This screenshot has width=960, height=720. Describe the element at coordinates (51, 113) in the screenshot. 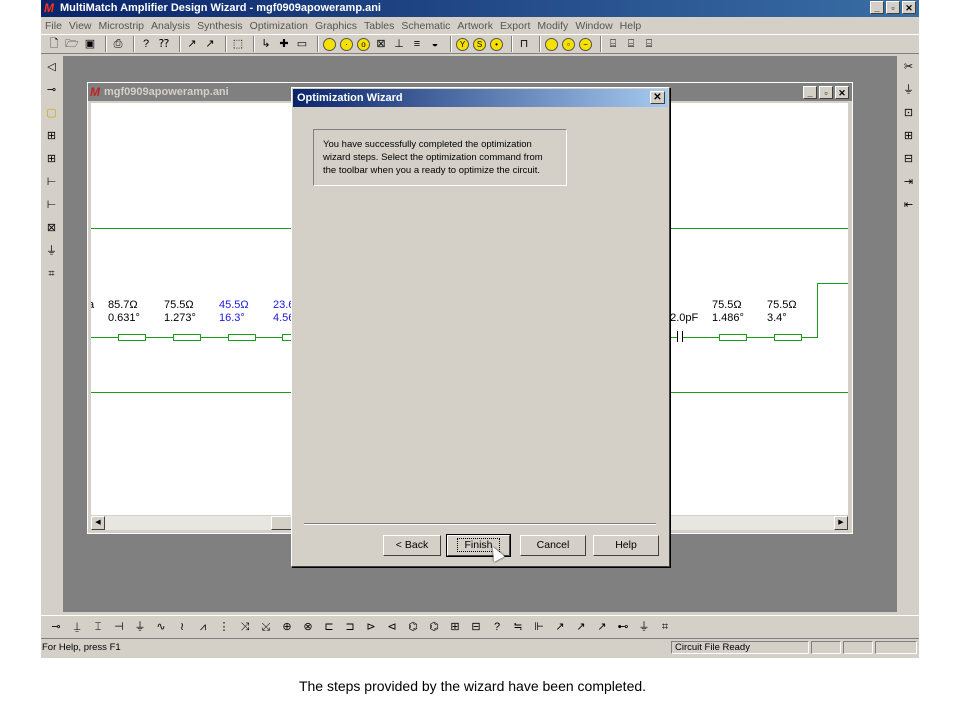

I see `rect-icon: ▢` at that location.